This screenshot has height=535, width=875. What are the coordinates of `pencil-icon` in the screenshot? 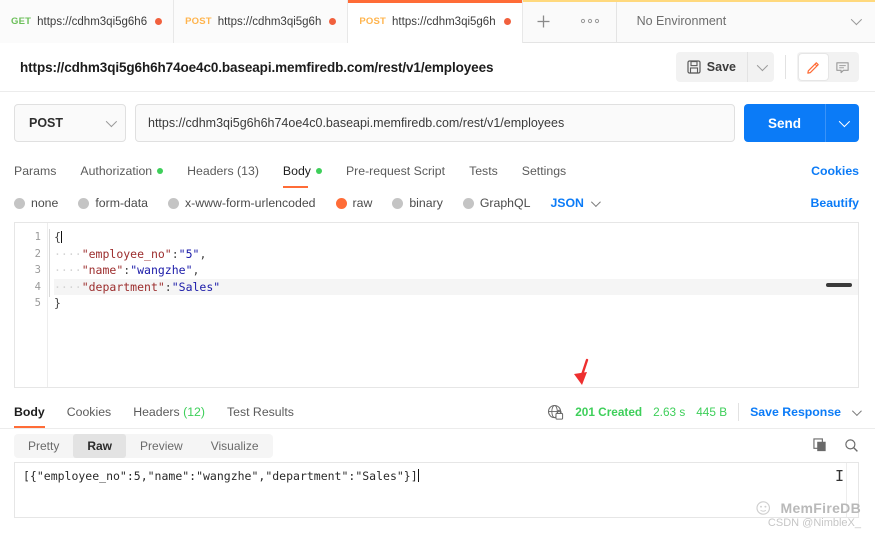 It's located at (813, 67).